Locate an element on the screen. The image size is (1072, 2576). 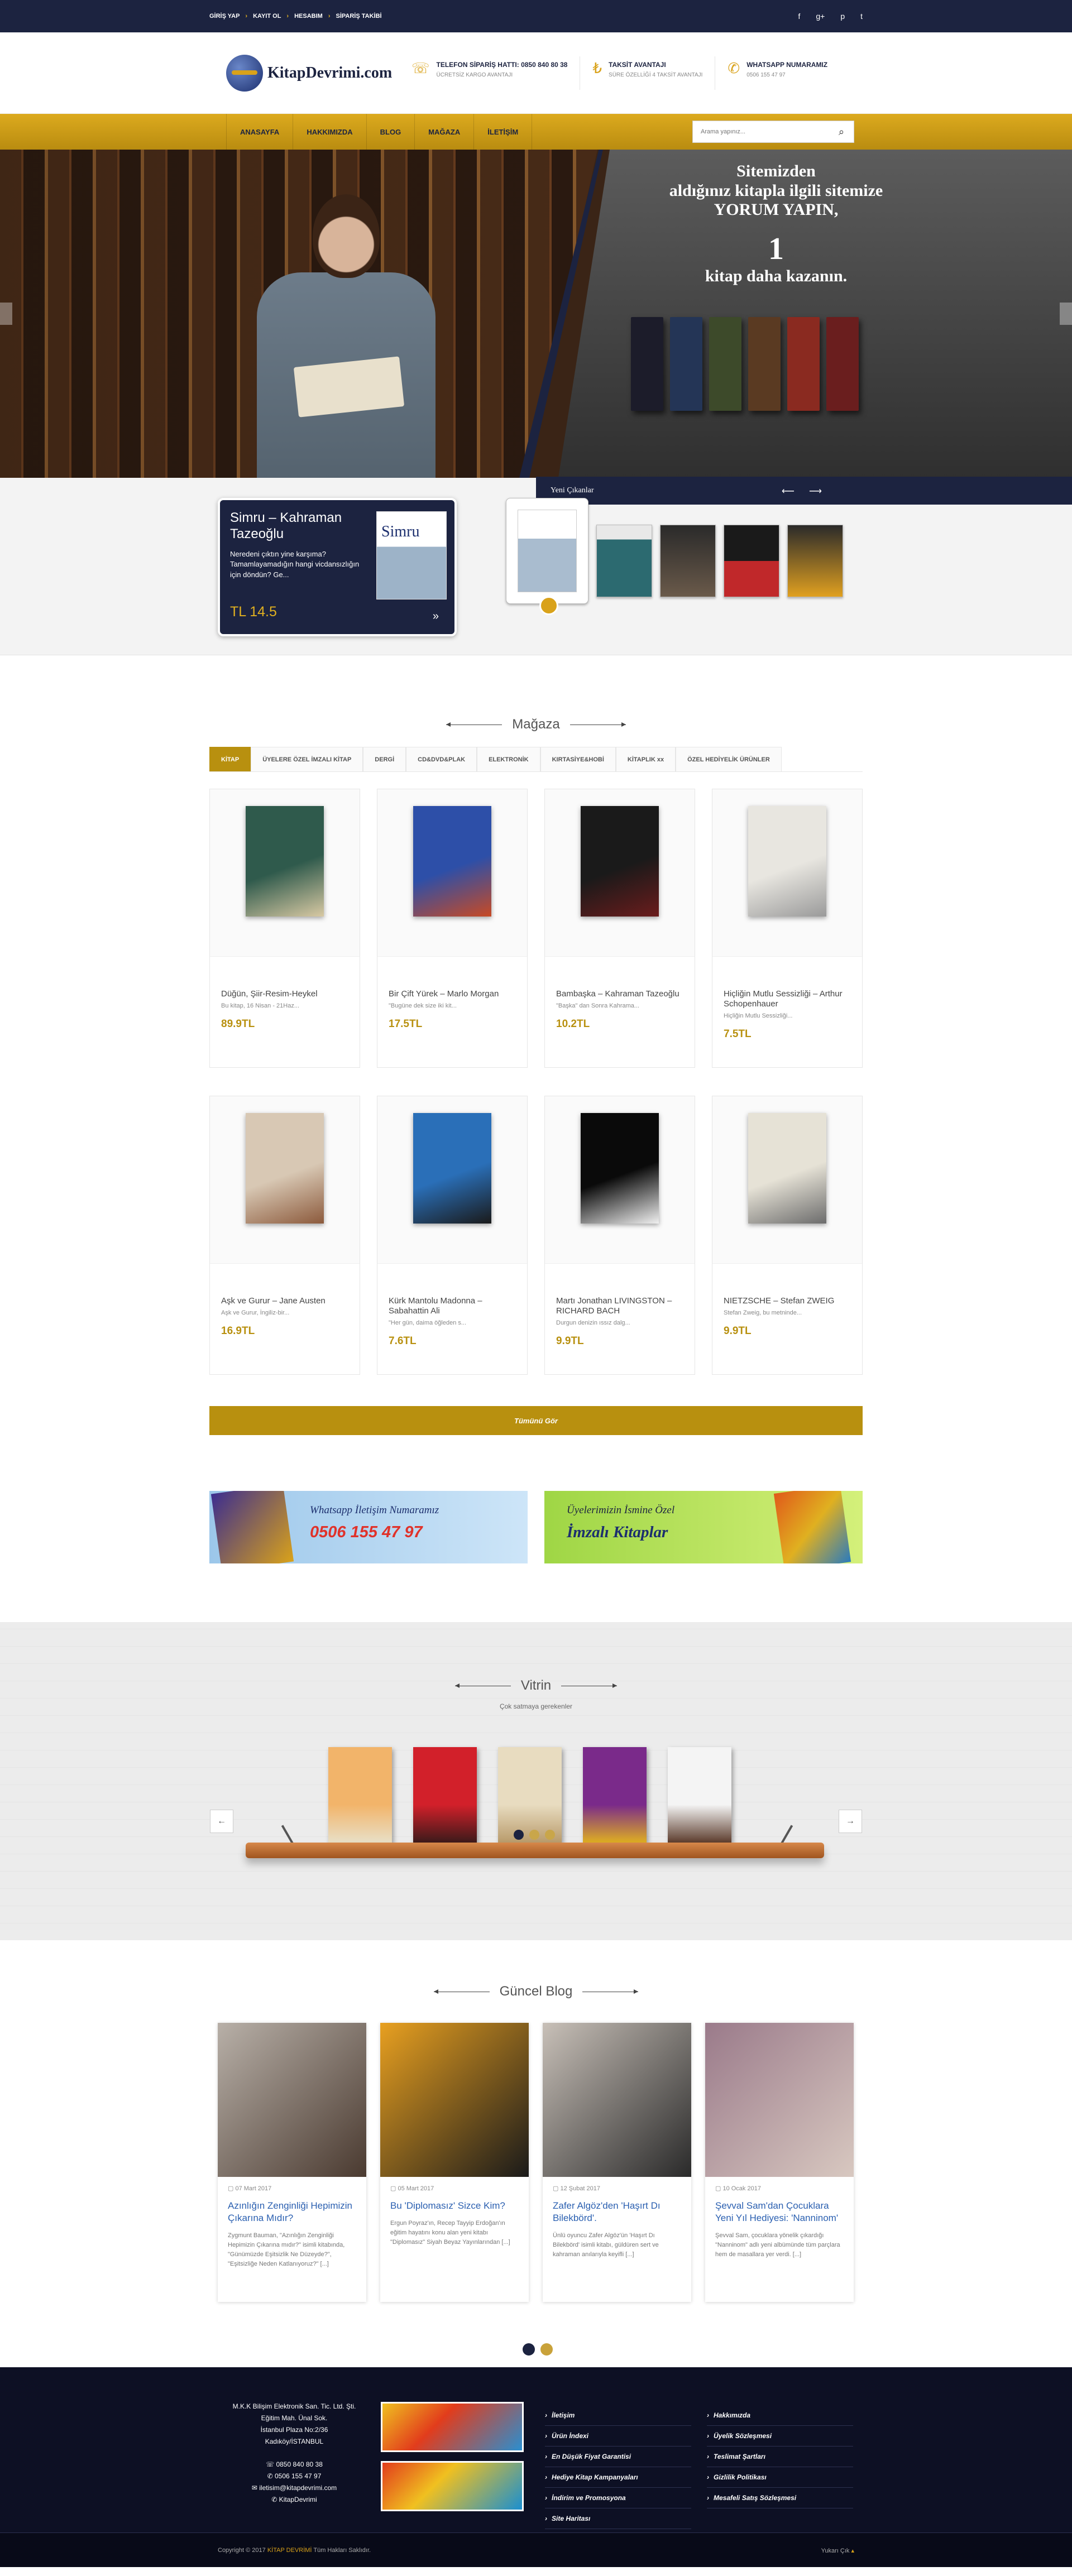
hero-prev-arrow is located at coordinates (6, 314).